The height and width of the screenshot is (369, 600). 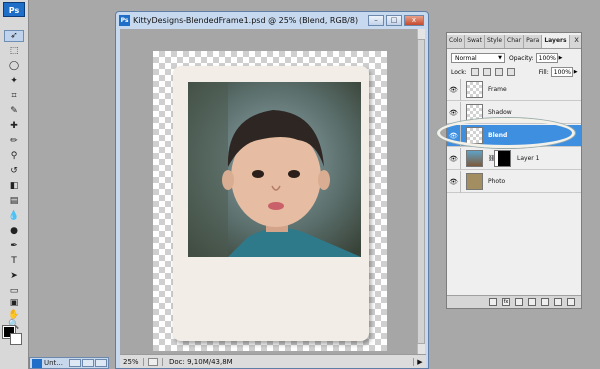 What do you see at coordinates (514, 89) in the screenshot?
I see `layer-row-frame: 👁 Frame` at bounding box center [514, 89].